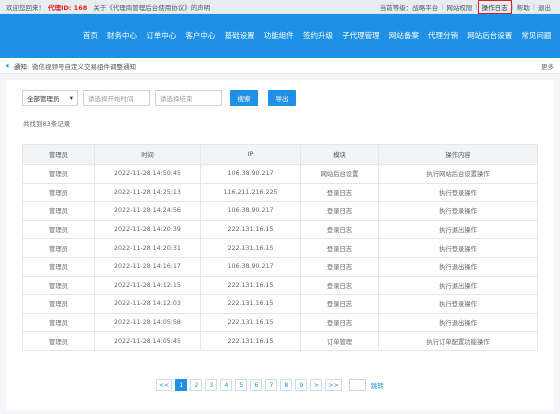 The width and height of the screenshot is (560, 414). Describe the element at coordinates (458, 154) in the screenshot. I see `col-action: 操作内容` at that location.